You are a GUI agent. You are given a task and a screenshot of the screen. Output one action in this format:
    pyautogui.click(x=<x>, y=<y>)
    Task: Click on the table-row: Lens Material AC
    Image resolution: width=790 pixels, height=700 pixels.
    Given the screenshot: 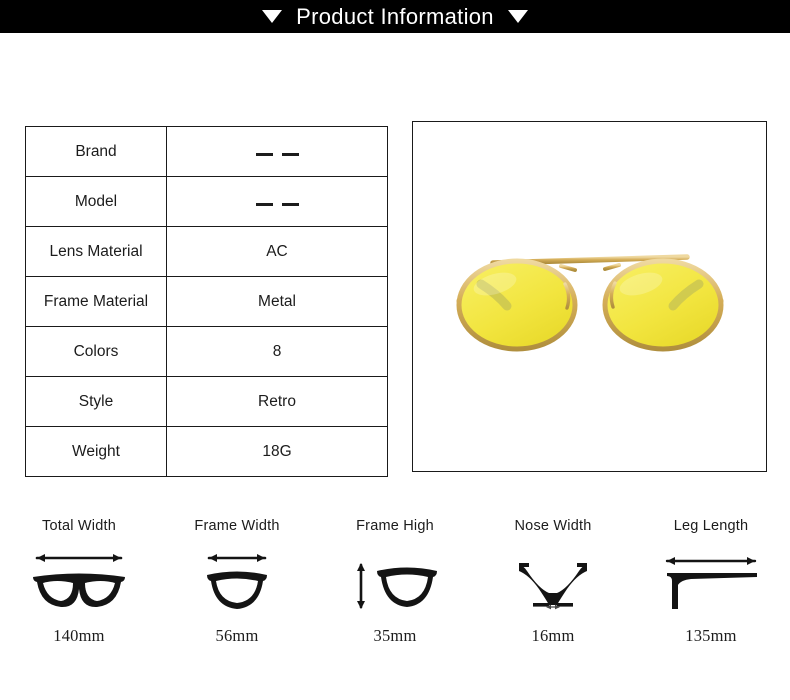 What is the action you would take?
    pyautogui.click(x=206, y=251)
    